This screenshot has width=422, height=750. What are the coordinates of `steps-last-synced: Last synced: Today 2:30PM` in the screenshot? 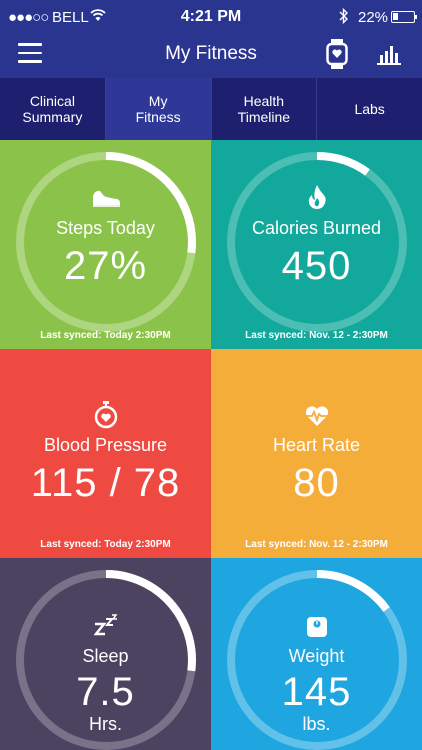 It's located at (105, 335).